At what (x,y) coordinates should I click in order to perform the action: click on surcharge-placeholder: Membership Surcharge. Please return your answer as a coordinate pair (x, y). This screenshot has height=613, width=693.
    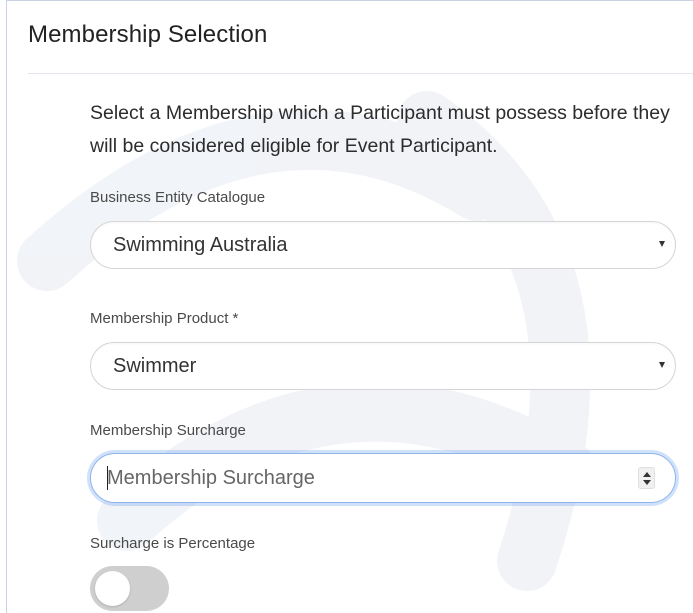
    Looking at the image, I should click on (211, 478).